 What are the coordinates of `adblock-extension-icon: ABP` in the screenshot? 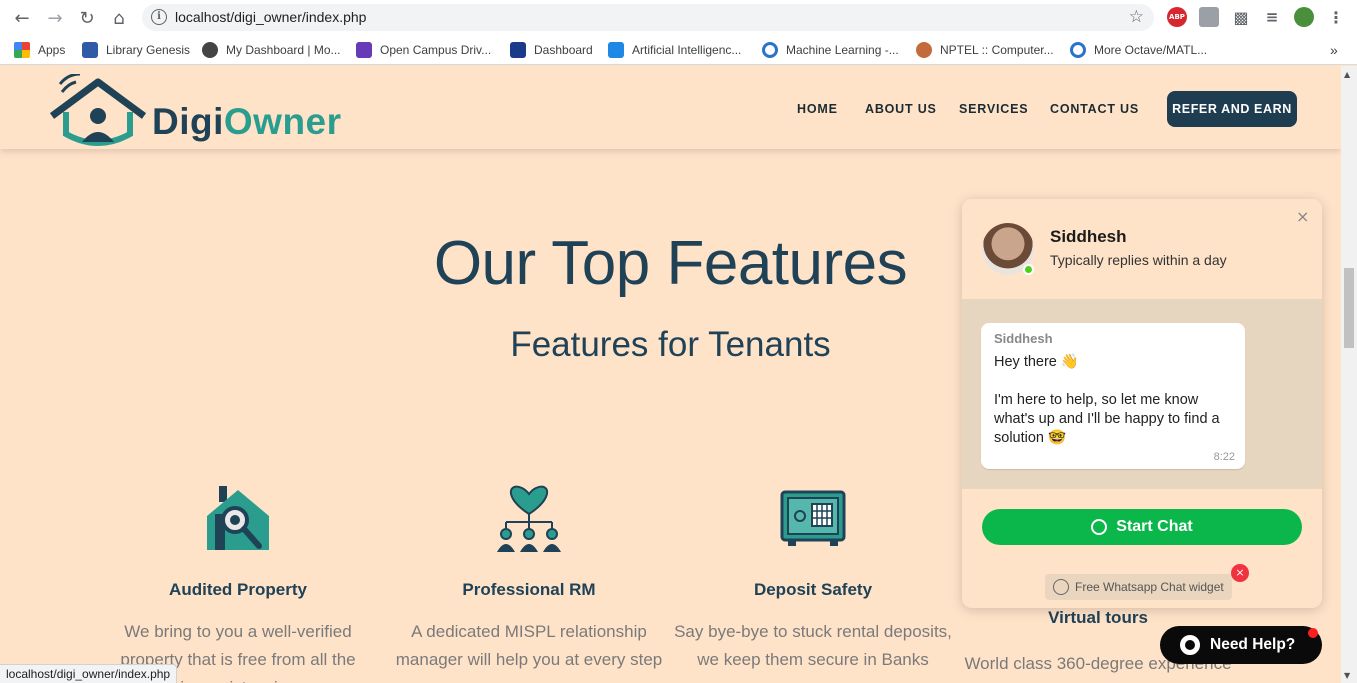 It's located at (1177, 17).